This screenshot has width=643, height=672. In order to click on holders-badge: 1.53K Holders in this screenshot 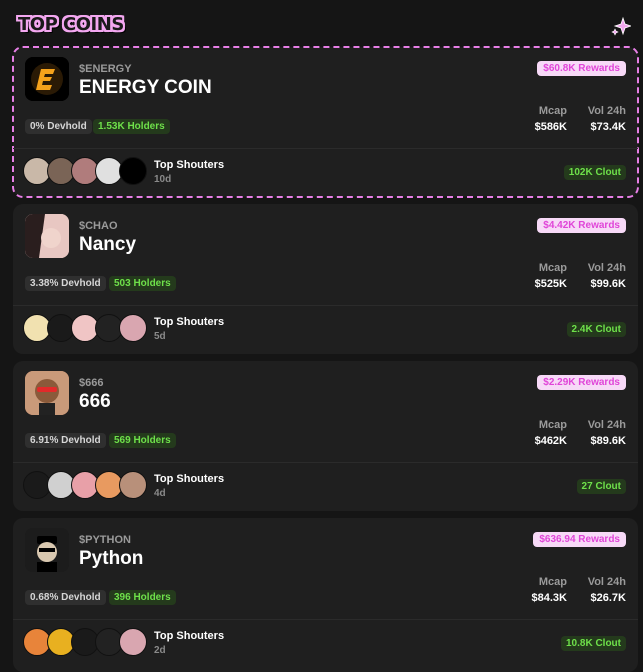, I will do `click(131, 126)`.